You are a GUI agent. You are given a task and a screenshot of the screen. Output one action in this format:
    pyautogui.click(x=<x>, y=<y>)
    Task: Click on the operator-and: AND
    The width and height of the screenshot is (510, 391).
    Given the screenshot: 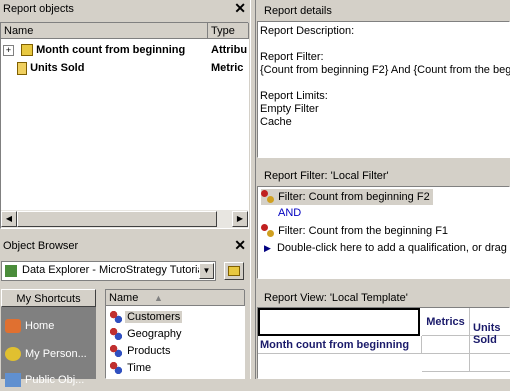 What is the action you would take?
    pyautogui.click(x=289, y=213)
    